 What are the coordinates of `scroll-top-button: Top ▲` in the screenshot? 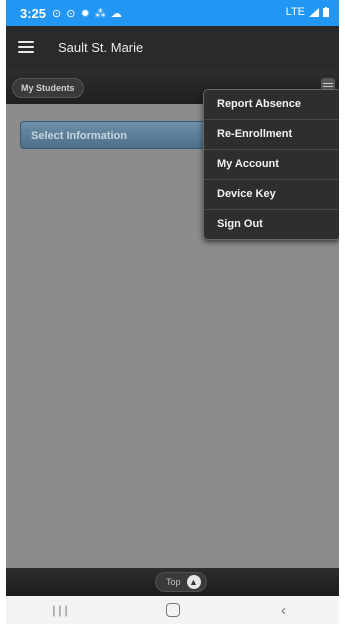 It's located at (181, 582).